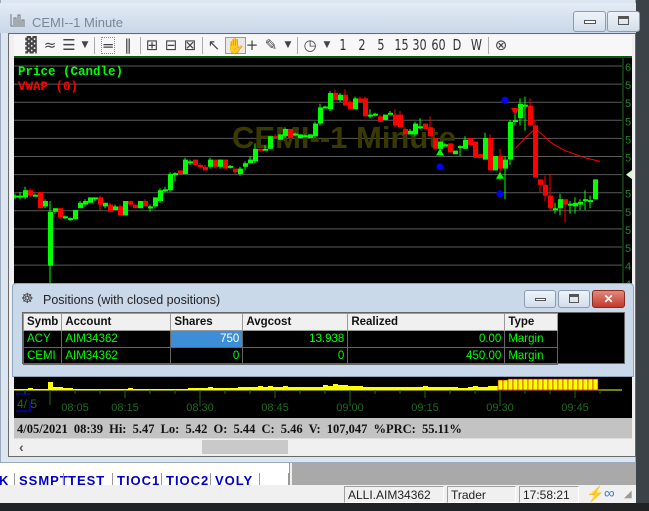  What do you see at coordinates (190, 45) in the screenshot?
I see `zoom-out-icon: ⊠` at bounding box center [190, 45].